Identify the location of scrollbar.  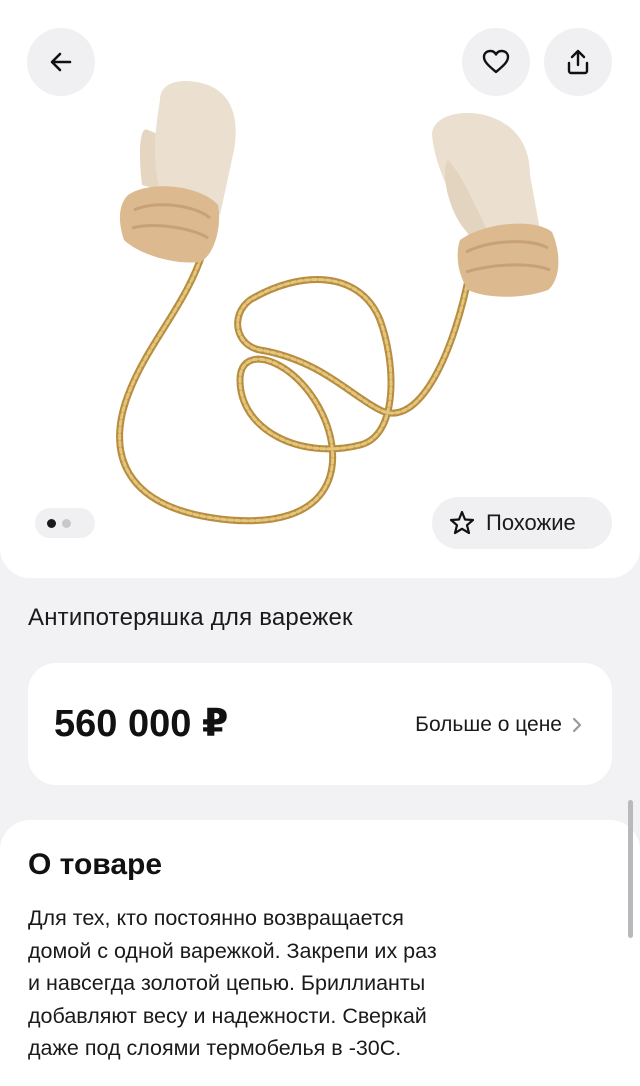
(630, 869).